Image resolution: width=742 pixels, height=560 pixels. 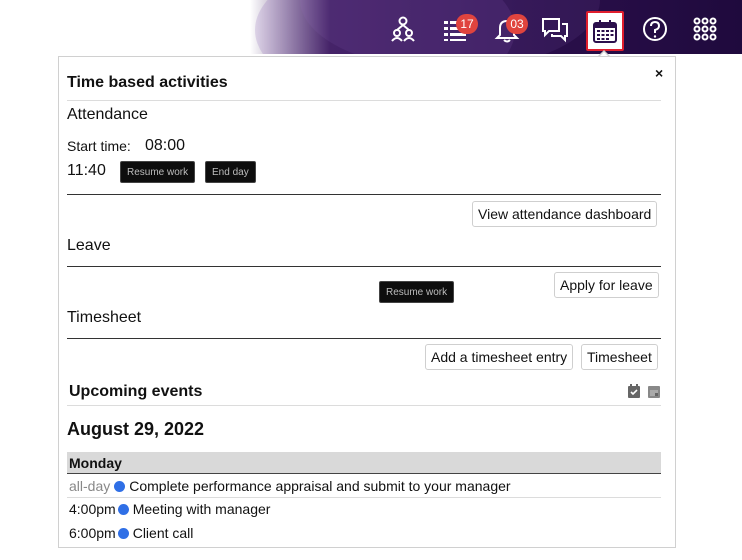 What do you see at coordinates (634, 393) in the screenshot?
I see `calendar-check-icon` at bounding box center [634, 393].